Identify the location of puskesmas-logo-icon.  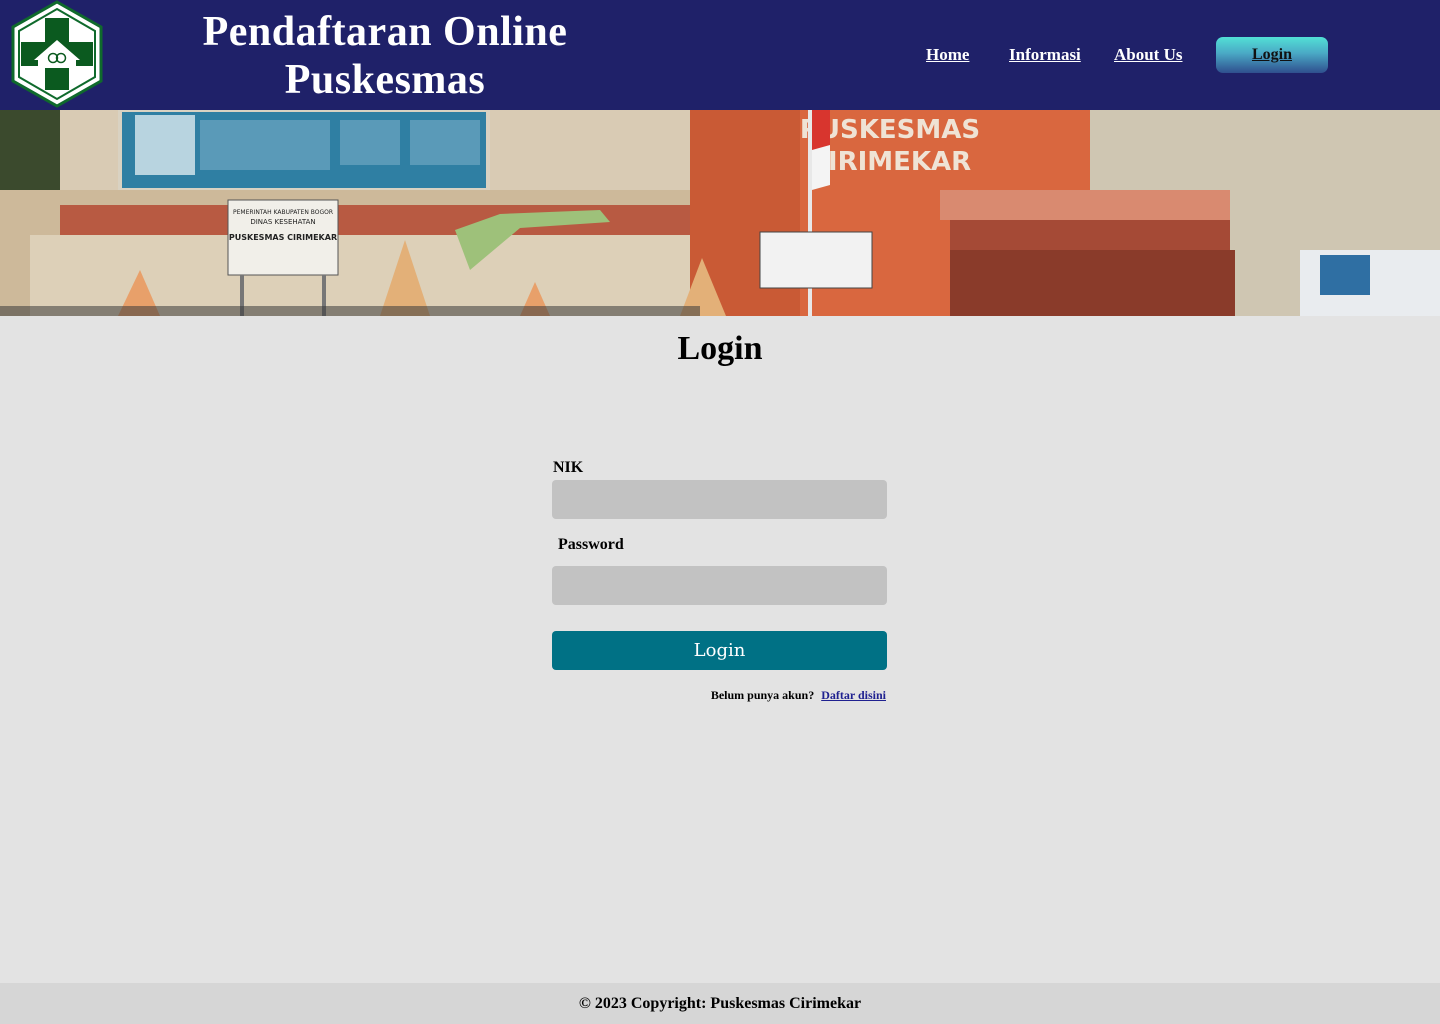
(57, 54).